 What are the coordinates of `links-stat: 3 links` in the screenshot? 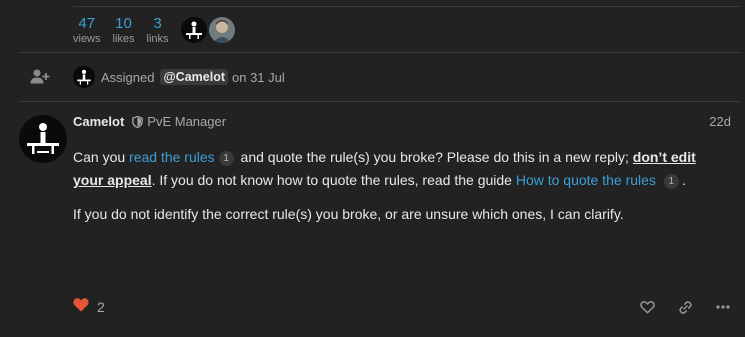 It's located at (158, 30).